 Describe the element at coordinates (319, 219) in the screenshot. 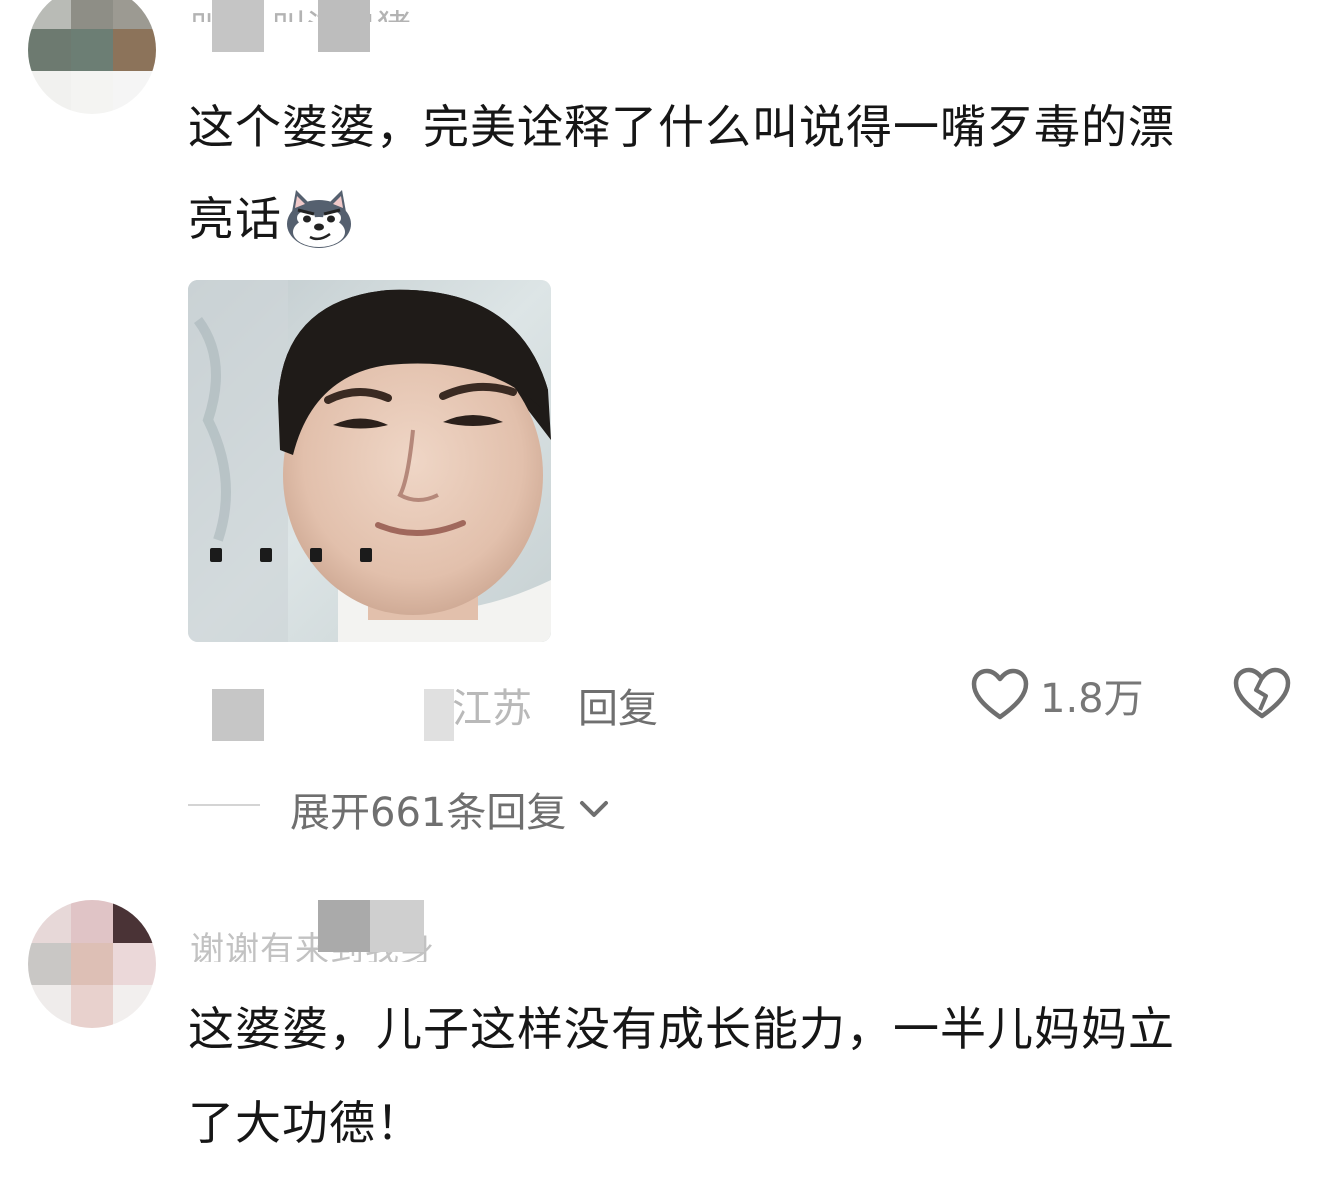

I see `husky-smirk-emoji-icon` at that location.